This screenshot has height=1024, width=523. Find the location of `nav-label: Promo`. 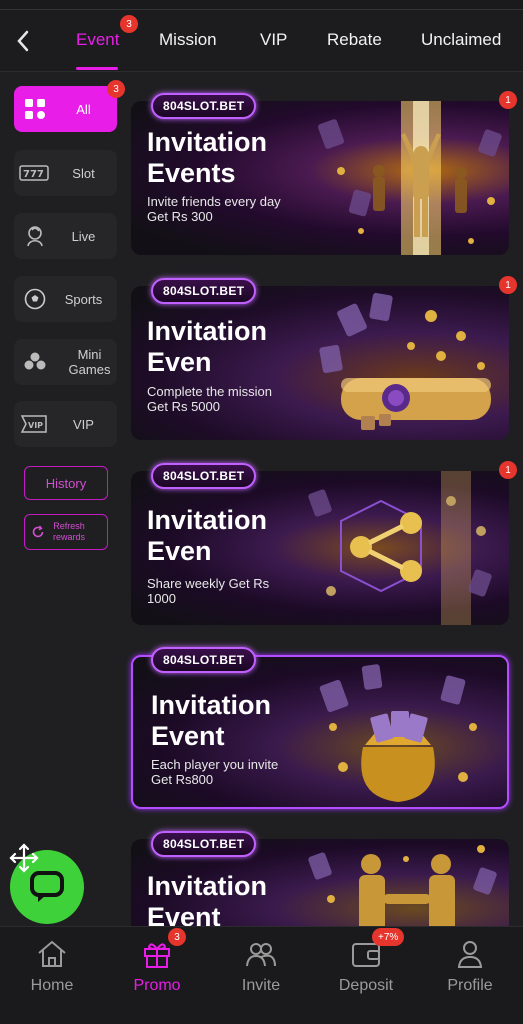

nav-label: Promo is located at coordinates (157, 985).